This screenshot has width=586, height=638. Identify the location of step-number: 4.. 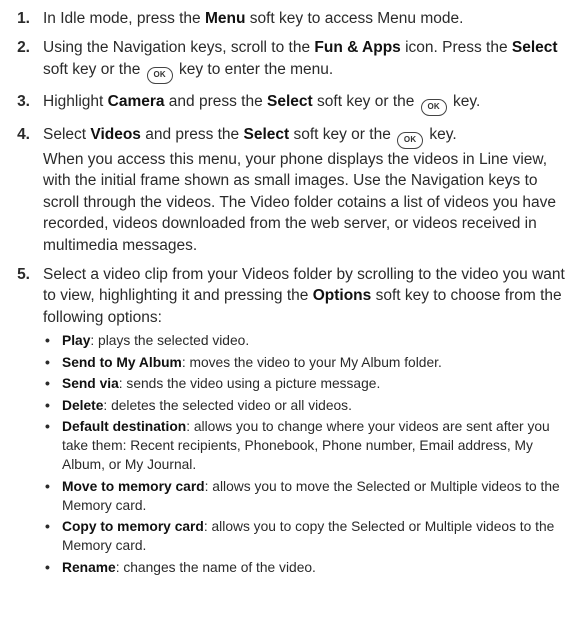
(23, 134).